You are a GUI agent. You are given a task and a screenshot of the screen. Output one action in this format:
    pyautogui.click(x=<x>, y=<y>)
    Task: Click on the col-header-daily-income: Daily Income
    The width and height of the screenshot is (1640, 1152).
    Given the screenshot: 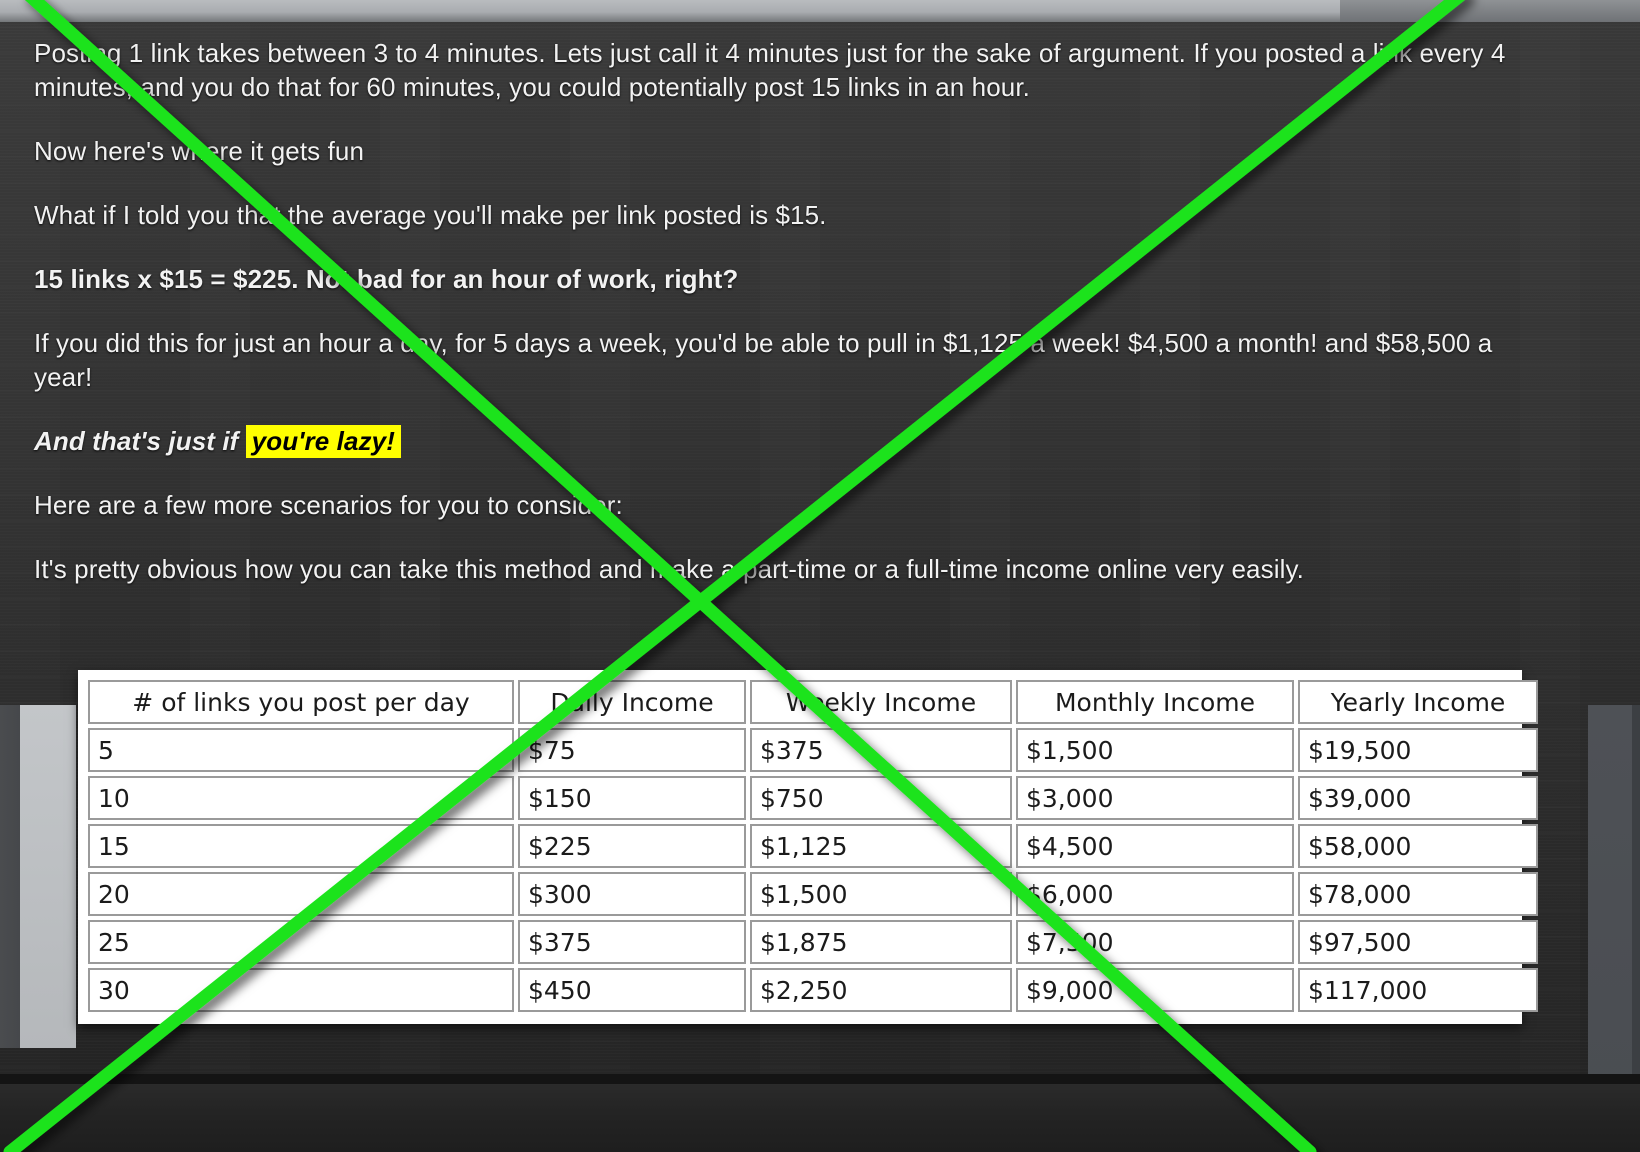 What is the action you would take?
    pyautogui.click(x=632, y=702)
    